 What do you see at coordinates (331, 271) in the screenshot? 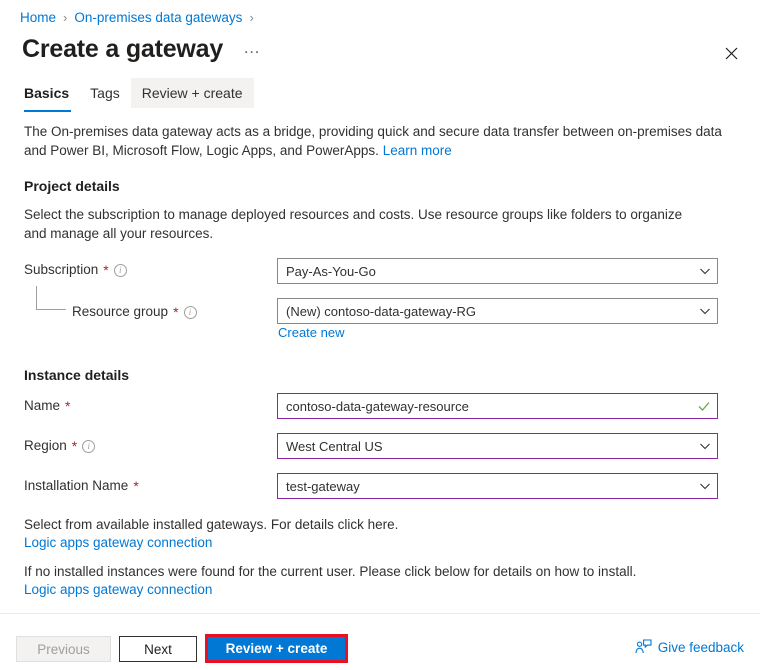
I see `subscription-value: Pay-As-You-Go` at bounding box center [331, 271].